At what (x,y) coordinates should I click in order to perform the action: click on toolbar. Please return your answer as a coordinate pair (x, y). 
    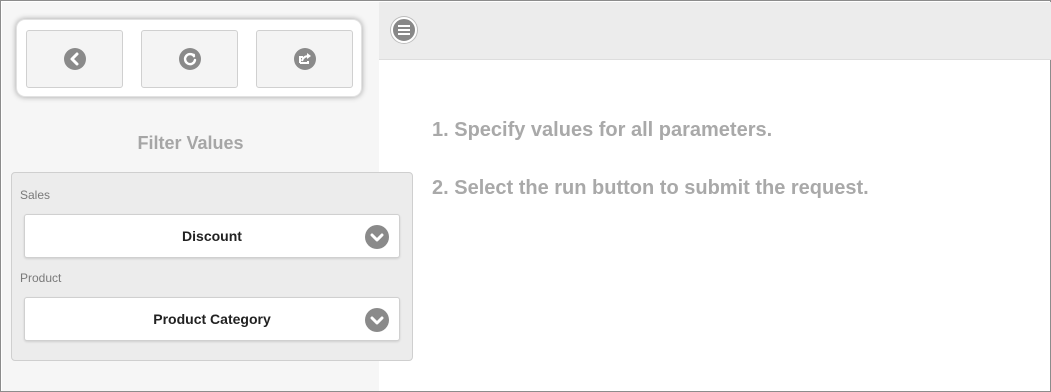
    Looking at the image, I should click on (189, 58).